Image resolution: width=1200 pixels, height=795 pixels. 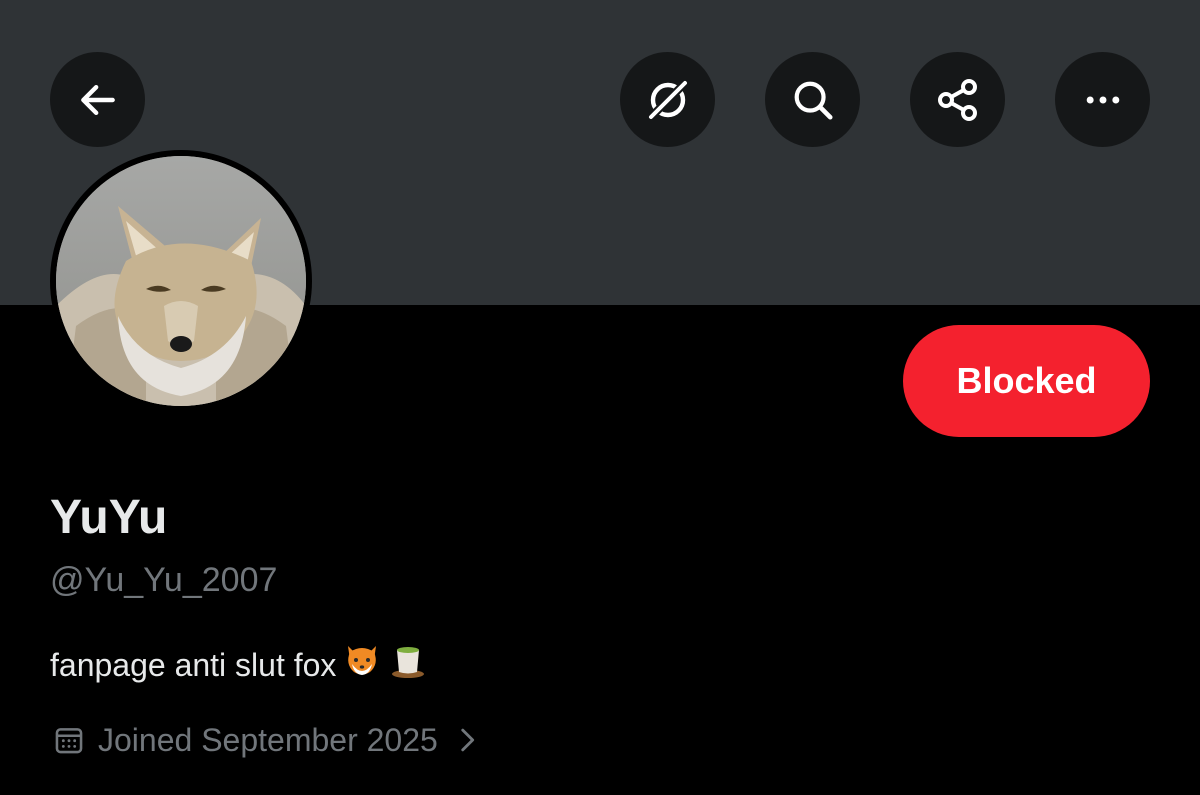 I want to click on grok-icon, so click(x=667, y=99).